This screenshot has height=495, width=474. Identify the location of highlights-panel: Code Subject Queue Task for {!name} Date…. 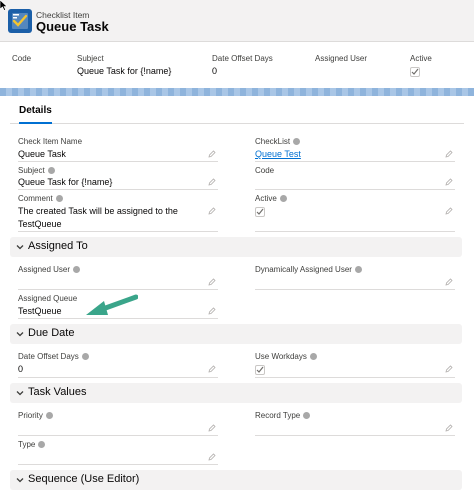
(237, 65).